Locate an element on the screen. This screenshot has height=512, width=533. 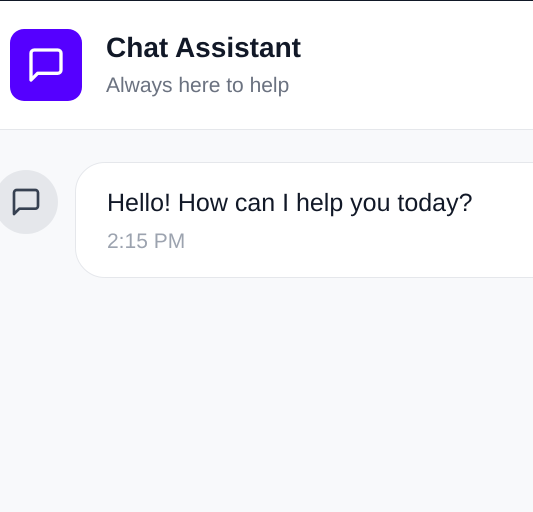
message-text: Hello! How can I help you today? is located at coordinates (290, 203).